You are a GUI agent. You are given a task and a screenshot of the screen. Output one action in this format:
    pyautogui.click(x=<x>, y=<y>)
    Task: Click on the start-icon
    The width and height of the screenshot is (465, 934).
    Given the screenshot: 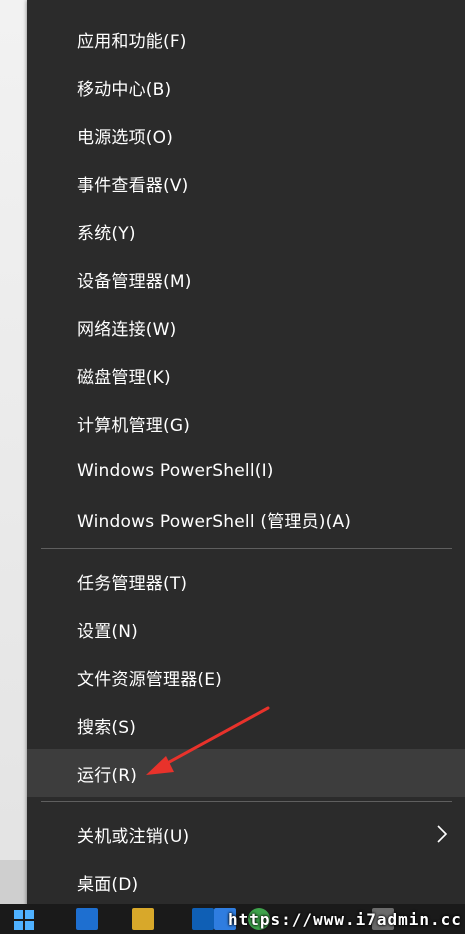 What is the action you would take?
    pyautogui.click(x=24, y=920)
    